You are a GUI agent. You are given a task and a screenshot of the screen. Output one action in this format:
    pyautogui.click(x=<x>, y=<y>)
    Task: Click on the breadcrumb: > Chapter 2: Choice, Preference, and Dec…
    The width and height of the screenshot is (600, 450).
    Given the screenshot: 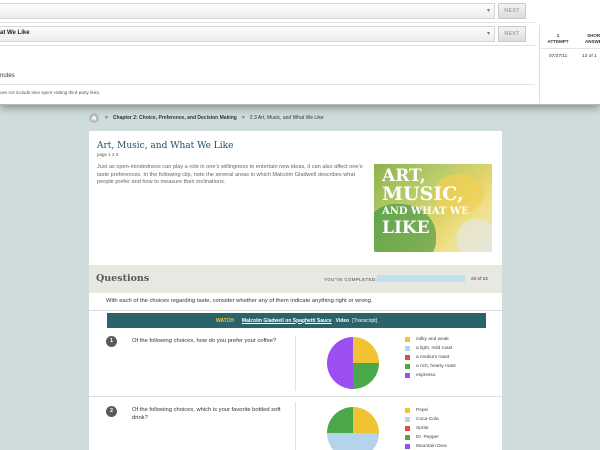 What is the action you would take?
    pyautogui.click(x=206, y=118)
    